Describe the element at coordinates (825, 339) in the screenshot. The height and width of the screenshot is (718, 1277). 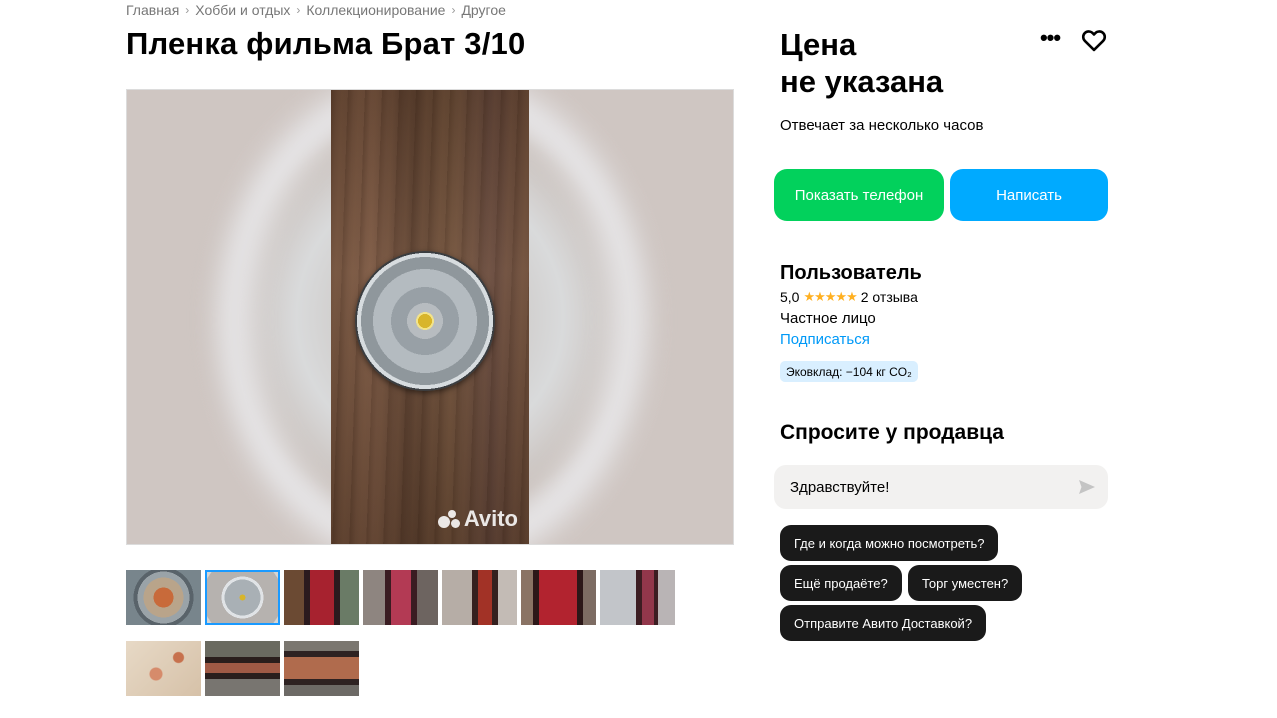
I see `subscribe-link: Подписаться` at that location.